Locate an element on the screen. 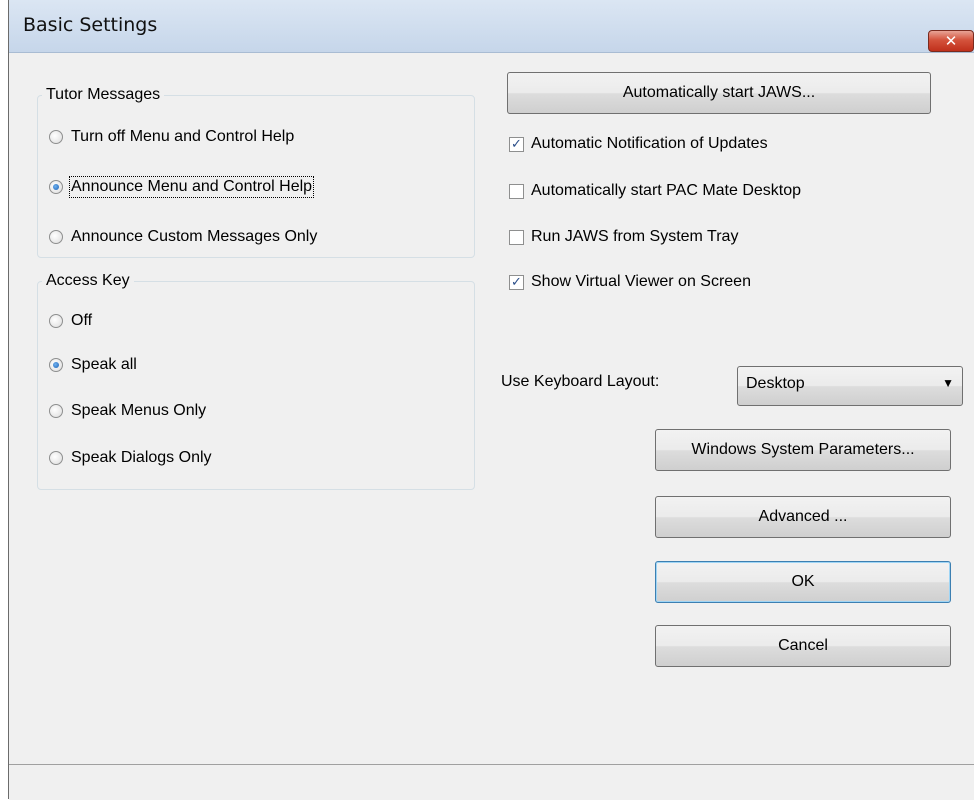 The height and width of the screenshot is (800, 974). access-key-legend: Access Key is located at coordinates (88, 280).